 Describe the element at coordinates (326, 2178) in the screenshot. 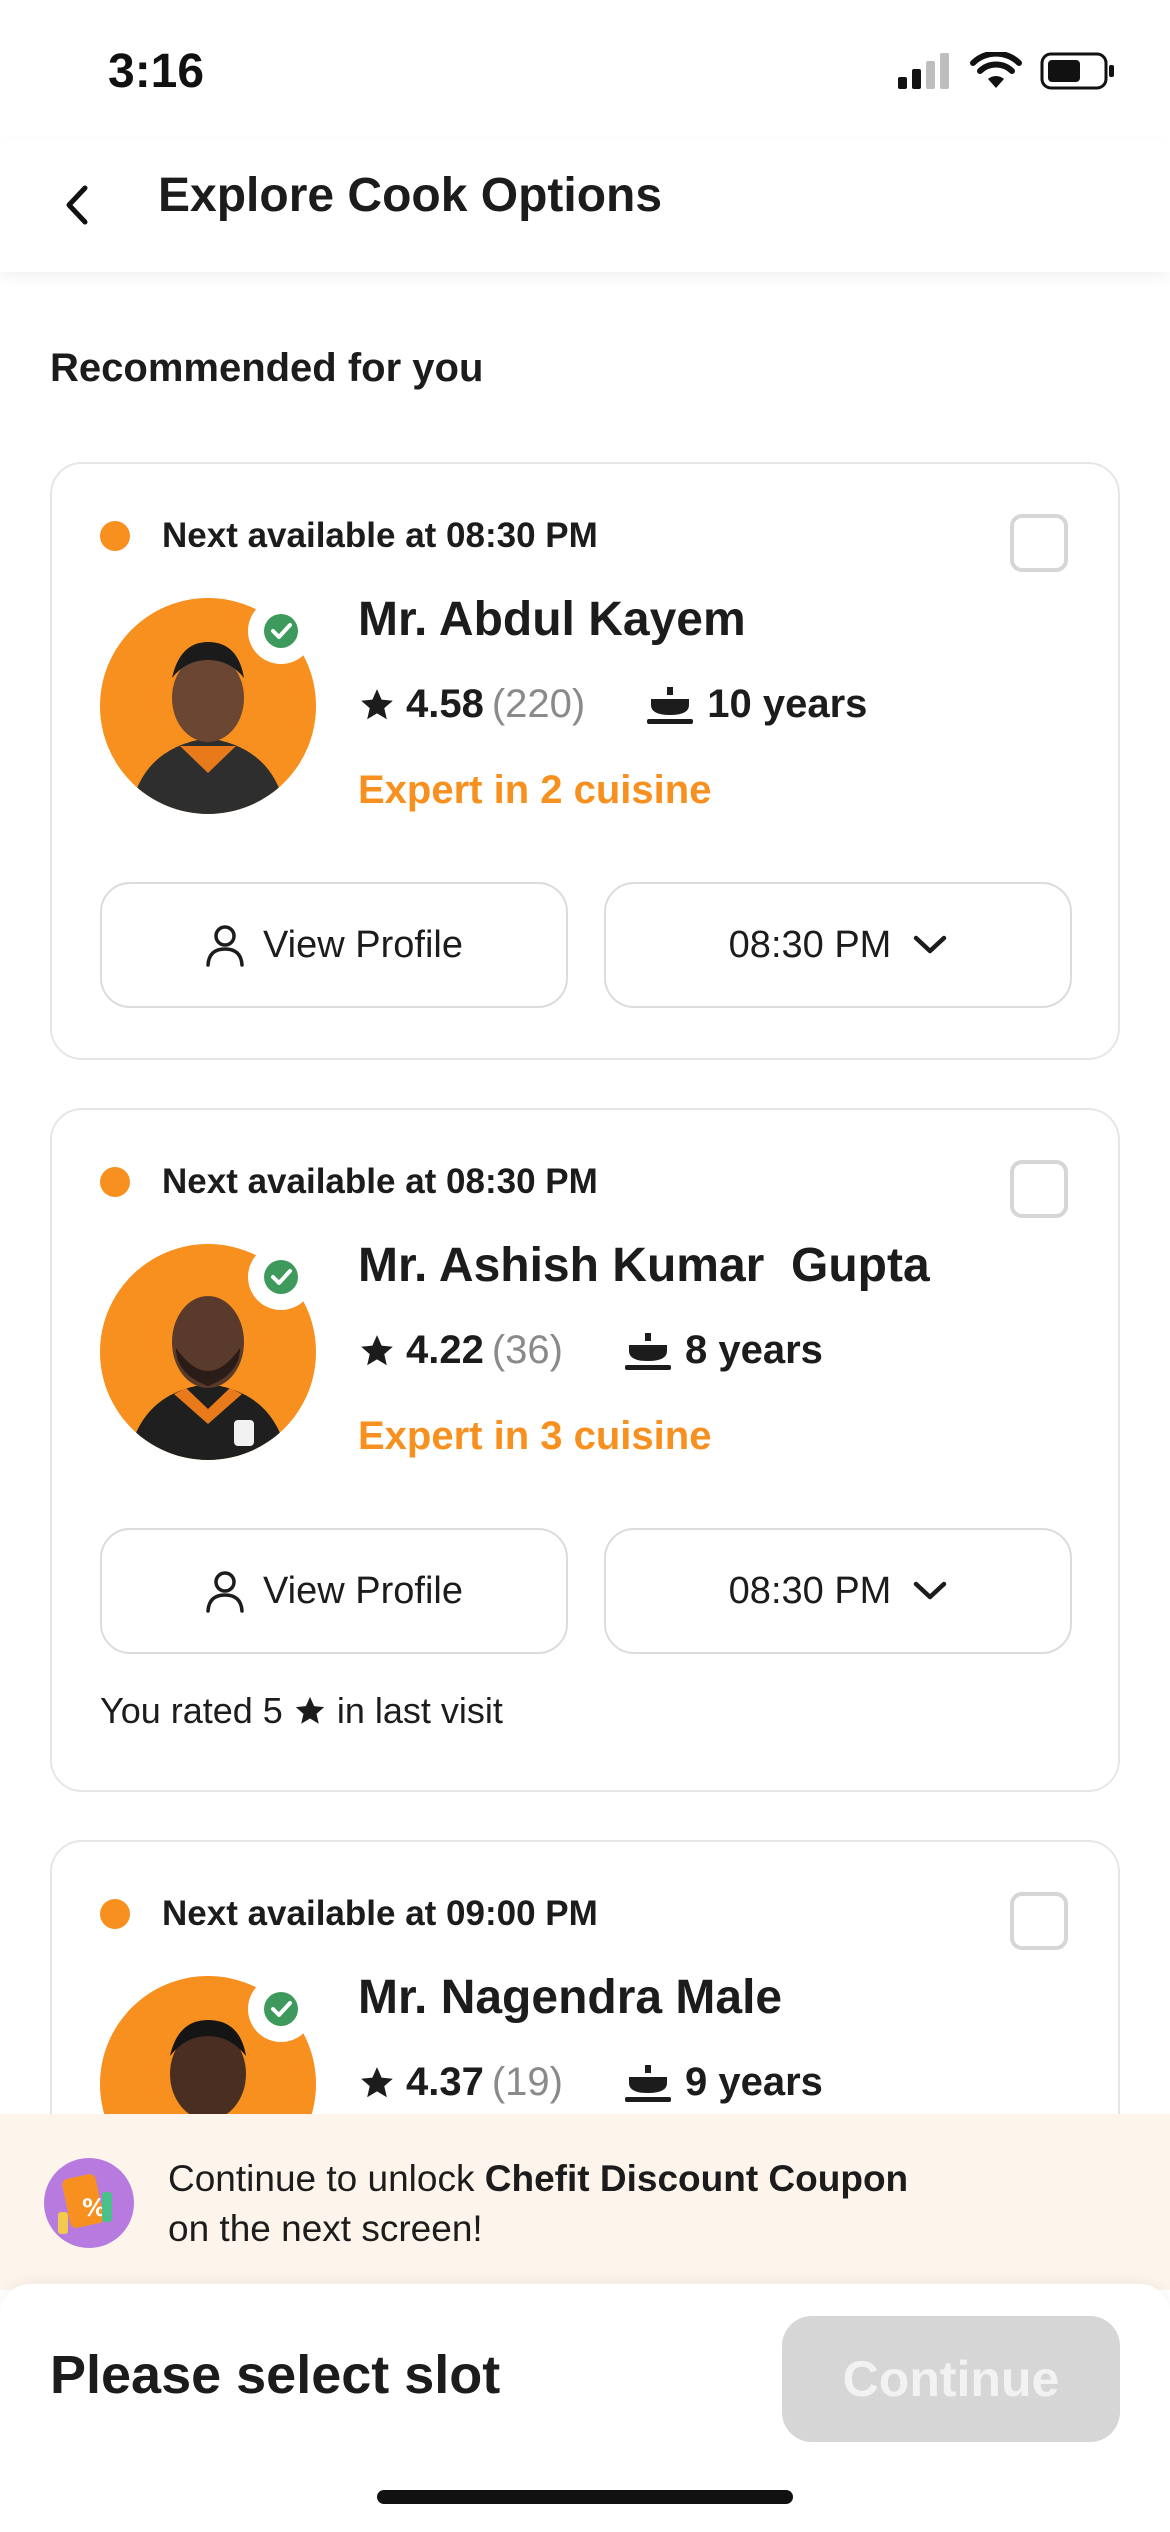

I see `coupon-prefix: Continue to unlock` at that location.